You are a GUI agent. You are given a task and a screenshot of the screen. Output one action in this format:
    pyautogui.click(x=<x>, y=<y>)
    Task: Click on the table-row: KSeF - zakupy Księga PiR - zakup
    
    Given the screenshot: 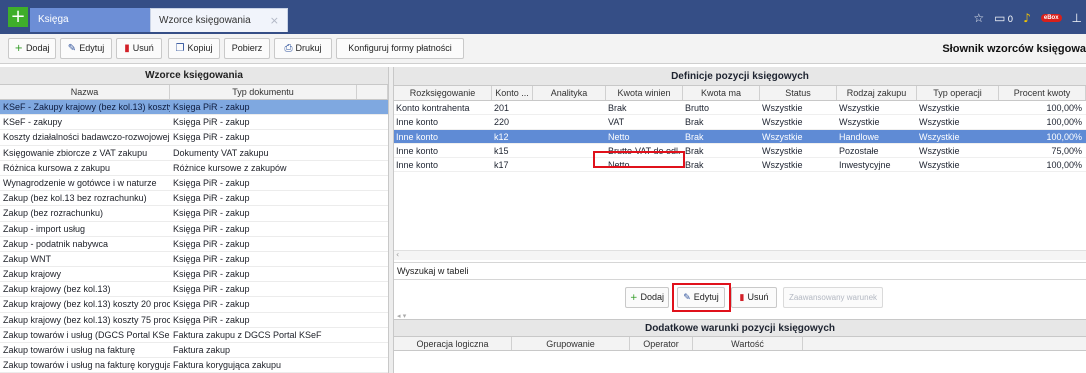 What is the action you would take?
    pyautogui.click(x=194, y=123)
    